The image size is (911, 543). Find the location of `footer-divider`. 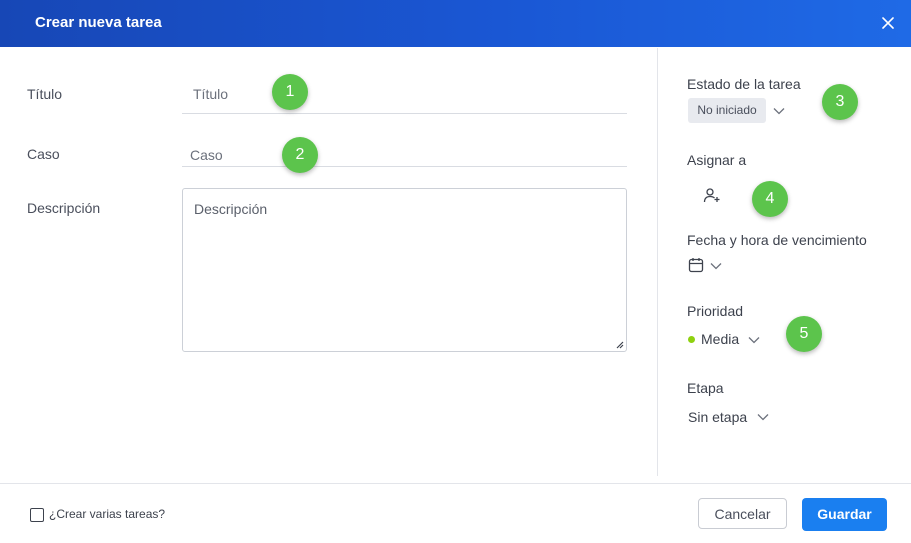

footer-divider is located at coordinates (455, 483).